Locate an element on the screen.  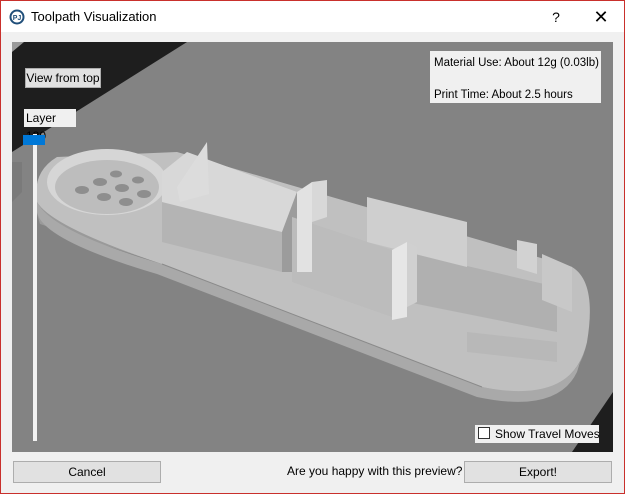
svg-text: PJ is located at coordinates (17, 18).